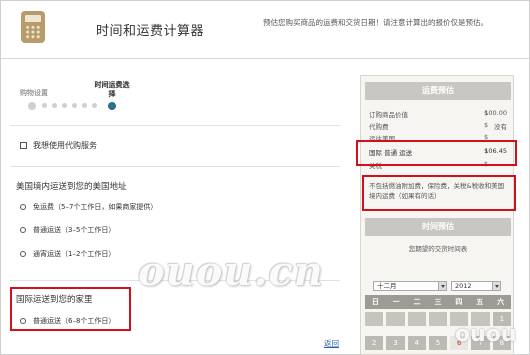 The image size is (530, 355). What do you see at coordinates (375, 22) in the screenshot?
I see `header-note: 预估您购买商品的运费和交货日期！请注意计算出的报价仅是预估。` at bounding box center [375, 22].